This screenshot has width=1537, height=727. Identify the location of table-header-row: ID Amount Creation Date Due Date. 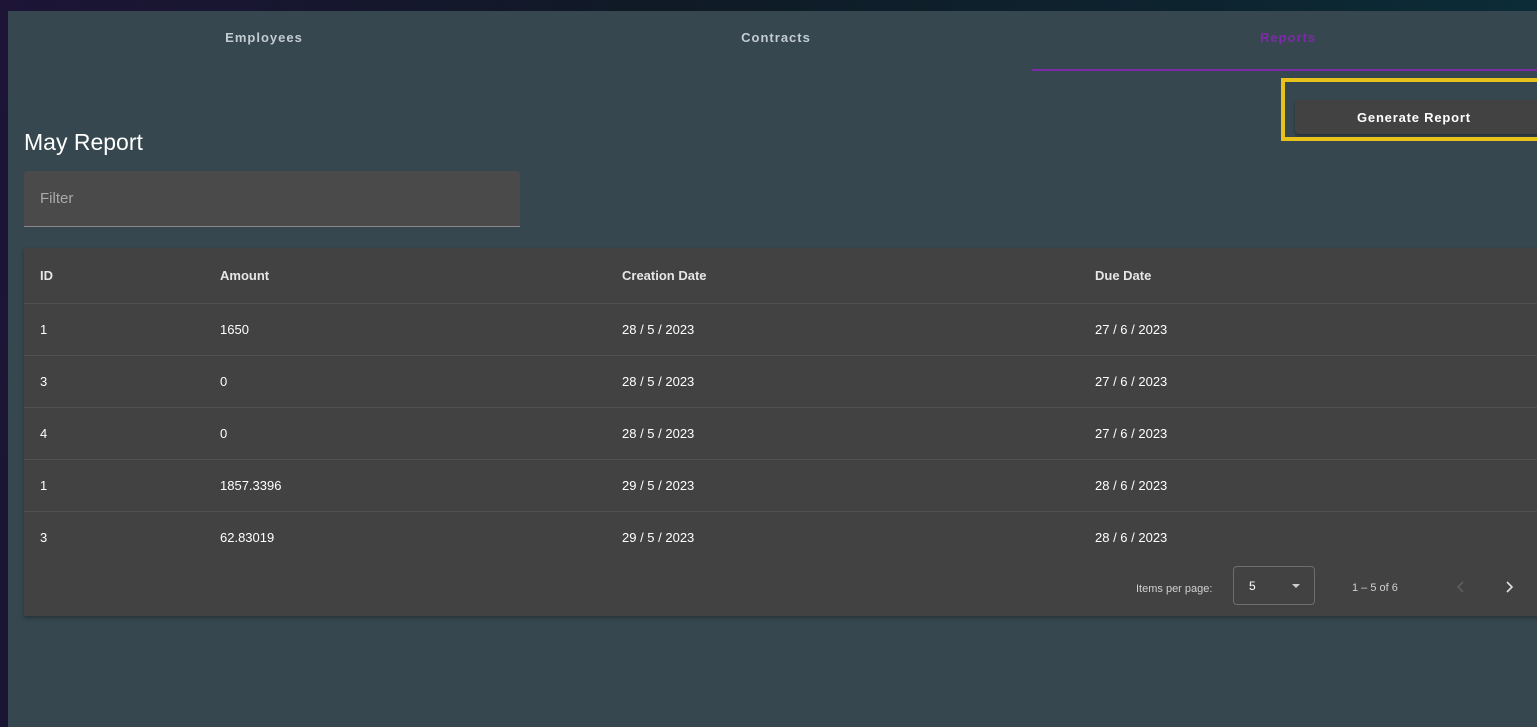
(780, 276).